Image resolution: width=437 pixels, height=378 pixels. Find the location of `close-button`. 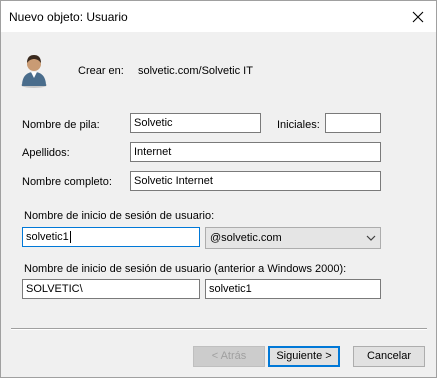

close-button is located at coordinates (418, 16).